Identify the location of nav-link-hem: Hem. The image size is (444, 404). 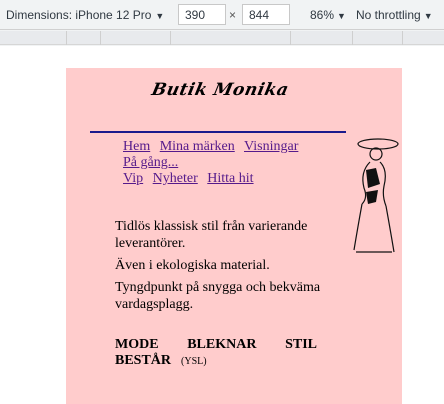
(136, 146).